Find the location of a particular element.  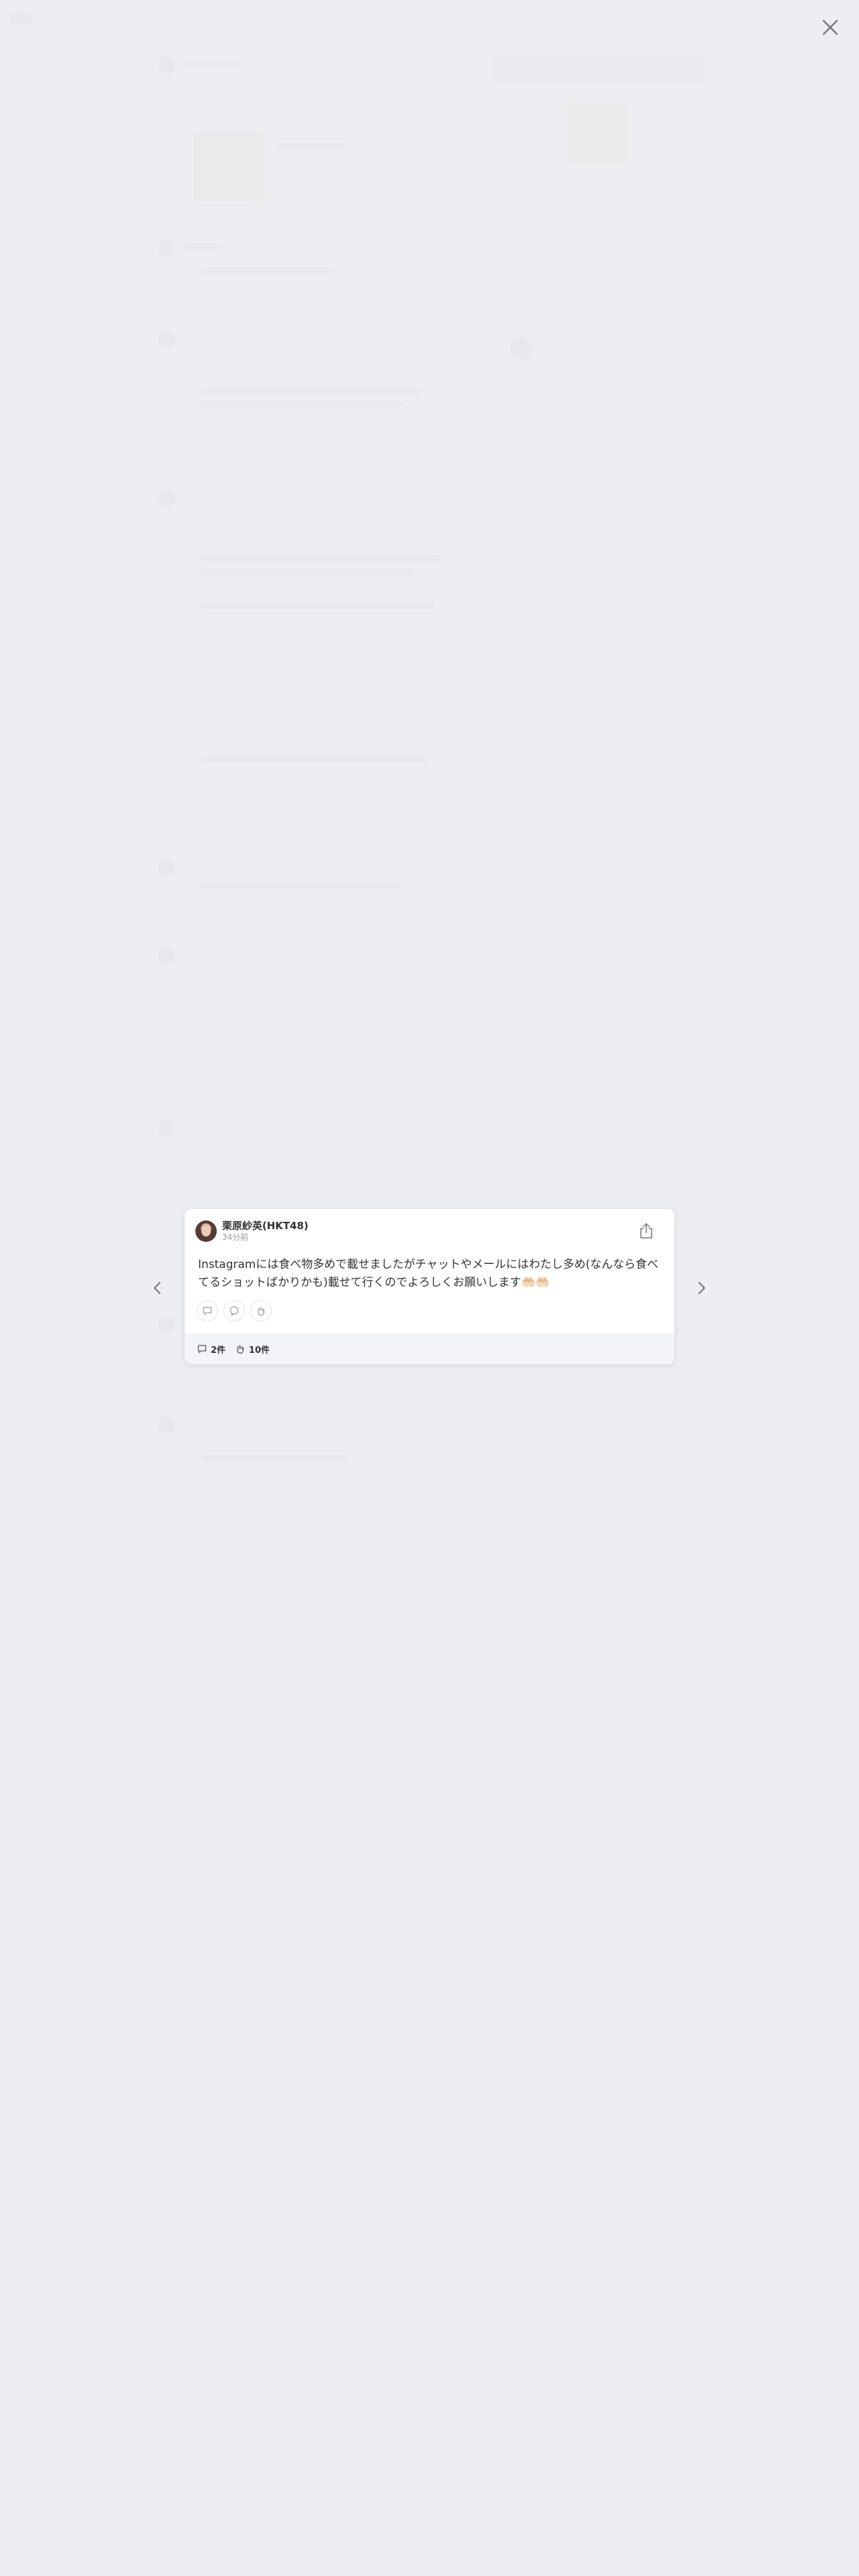

close-icon is located at coordinates (830, 27).